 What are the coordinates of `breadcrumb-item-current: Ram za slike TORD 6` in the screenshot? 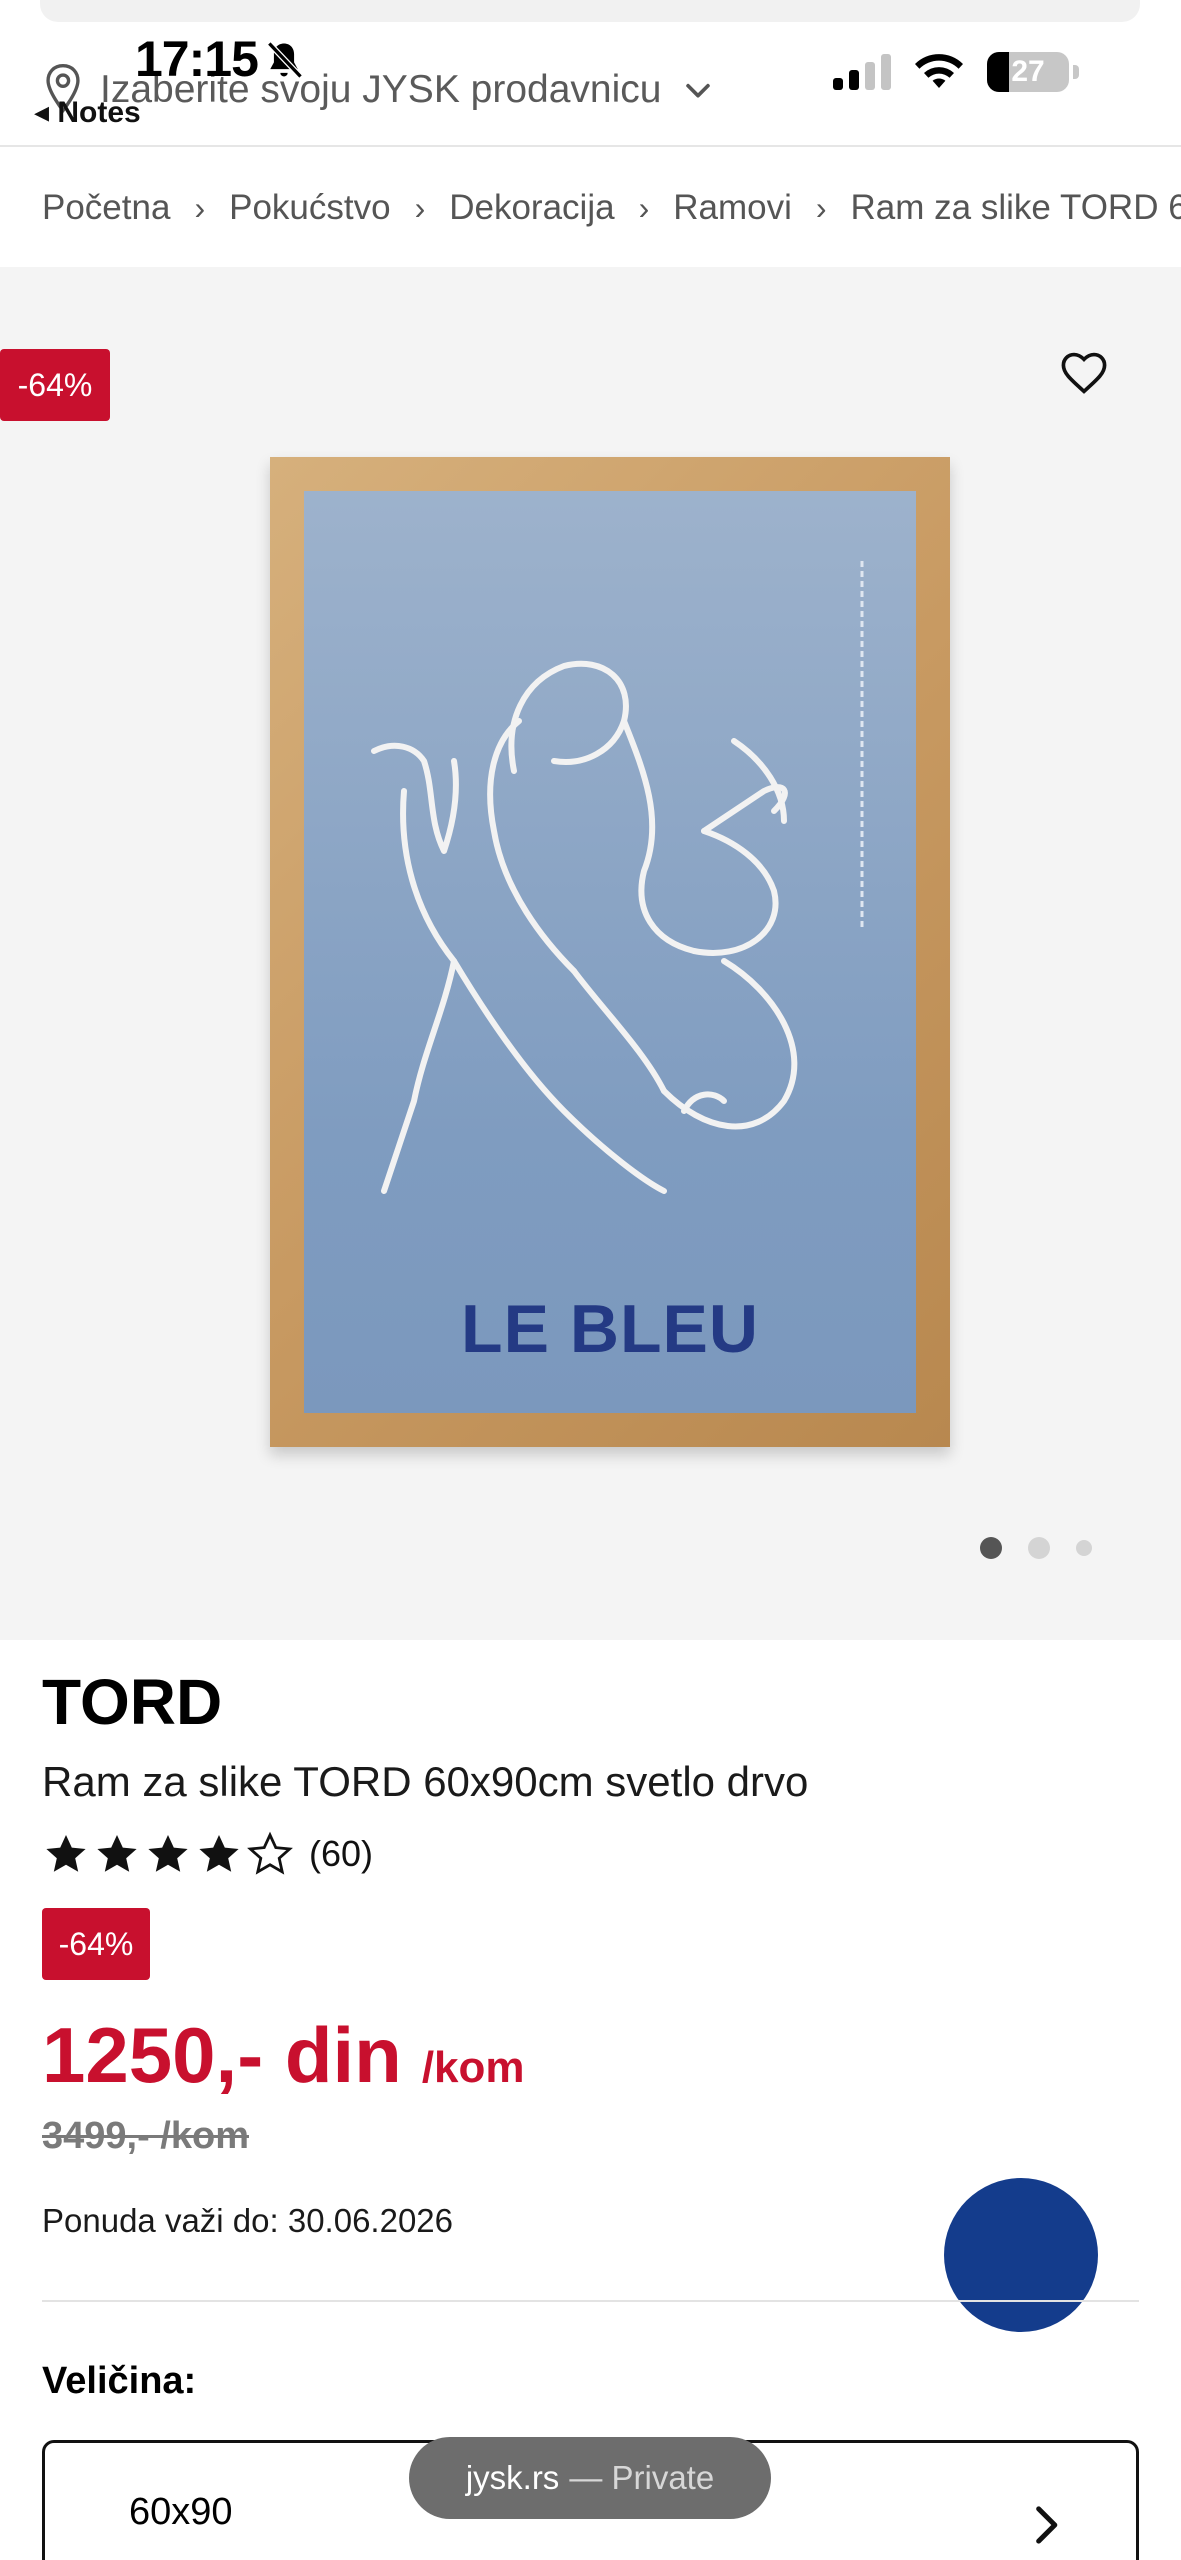 It's located at (1015, 207).